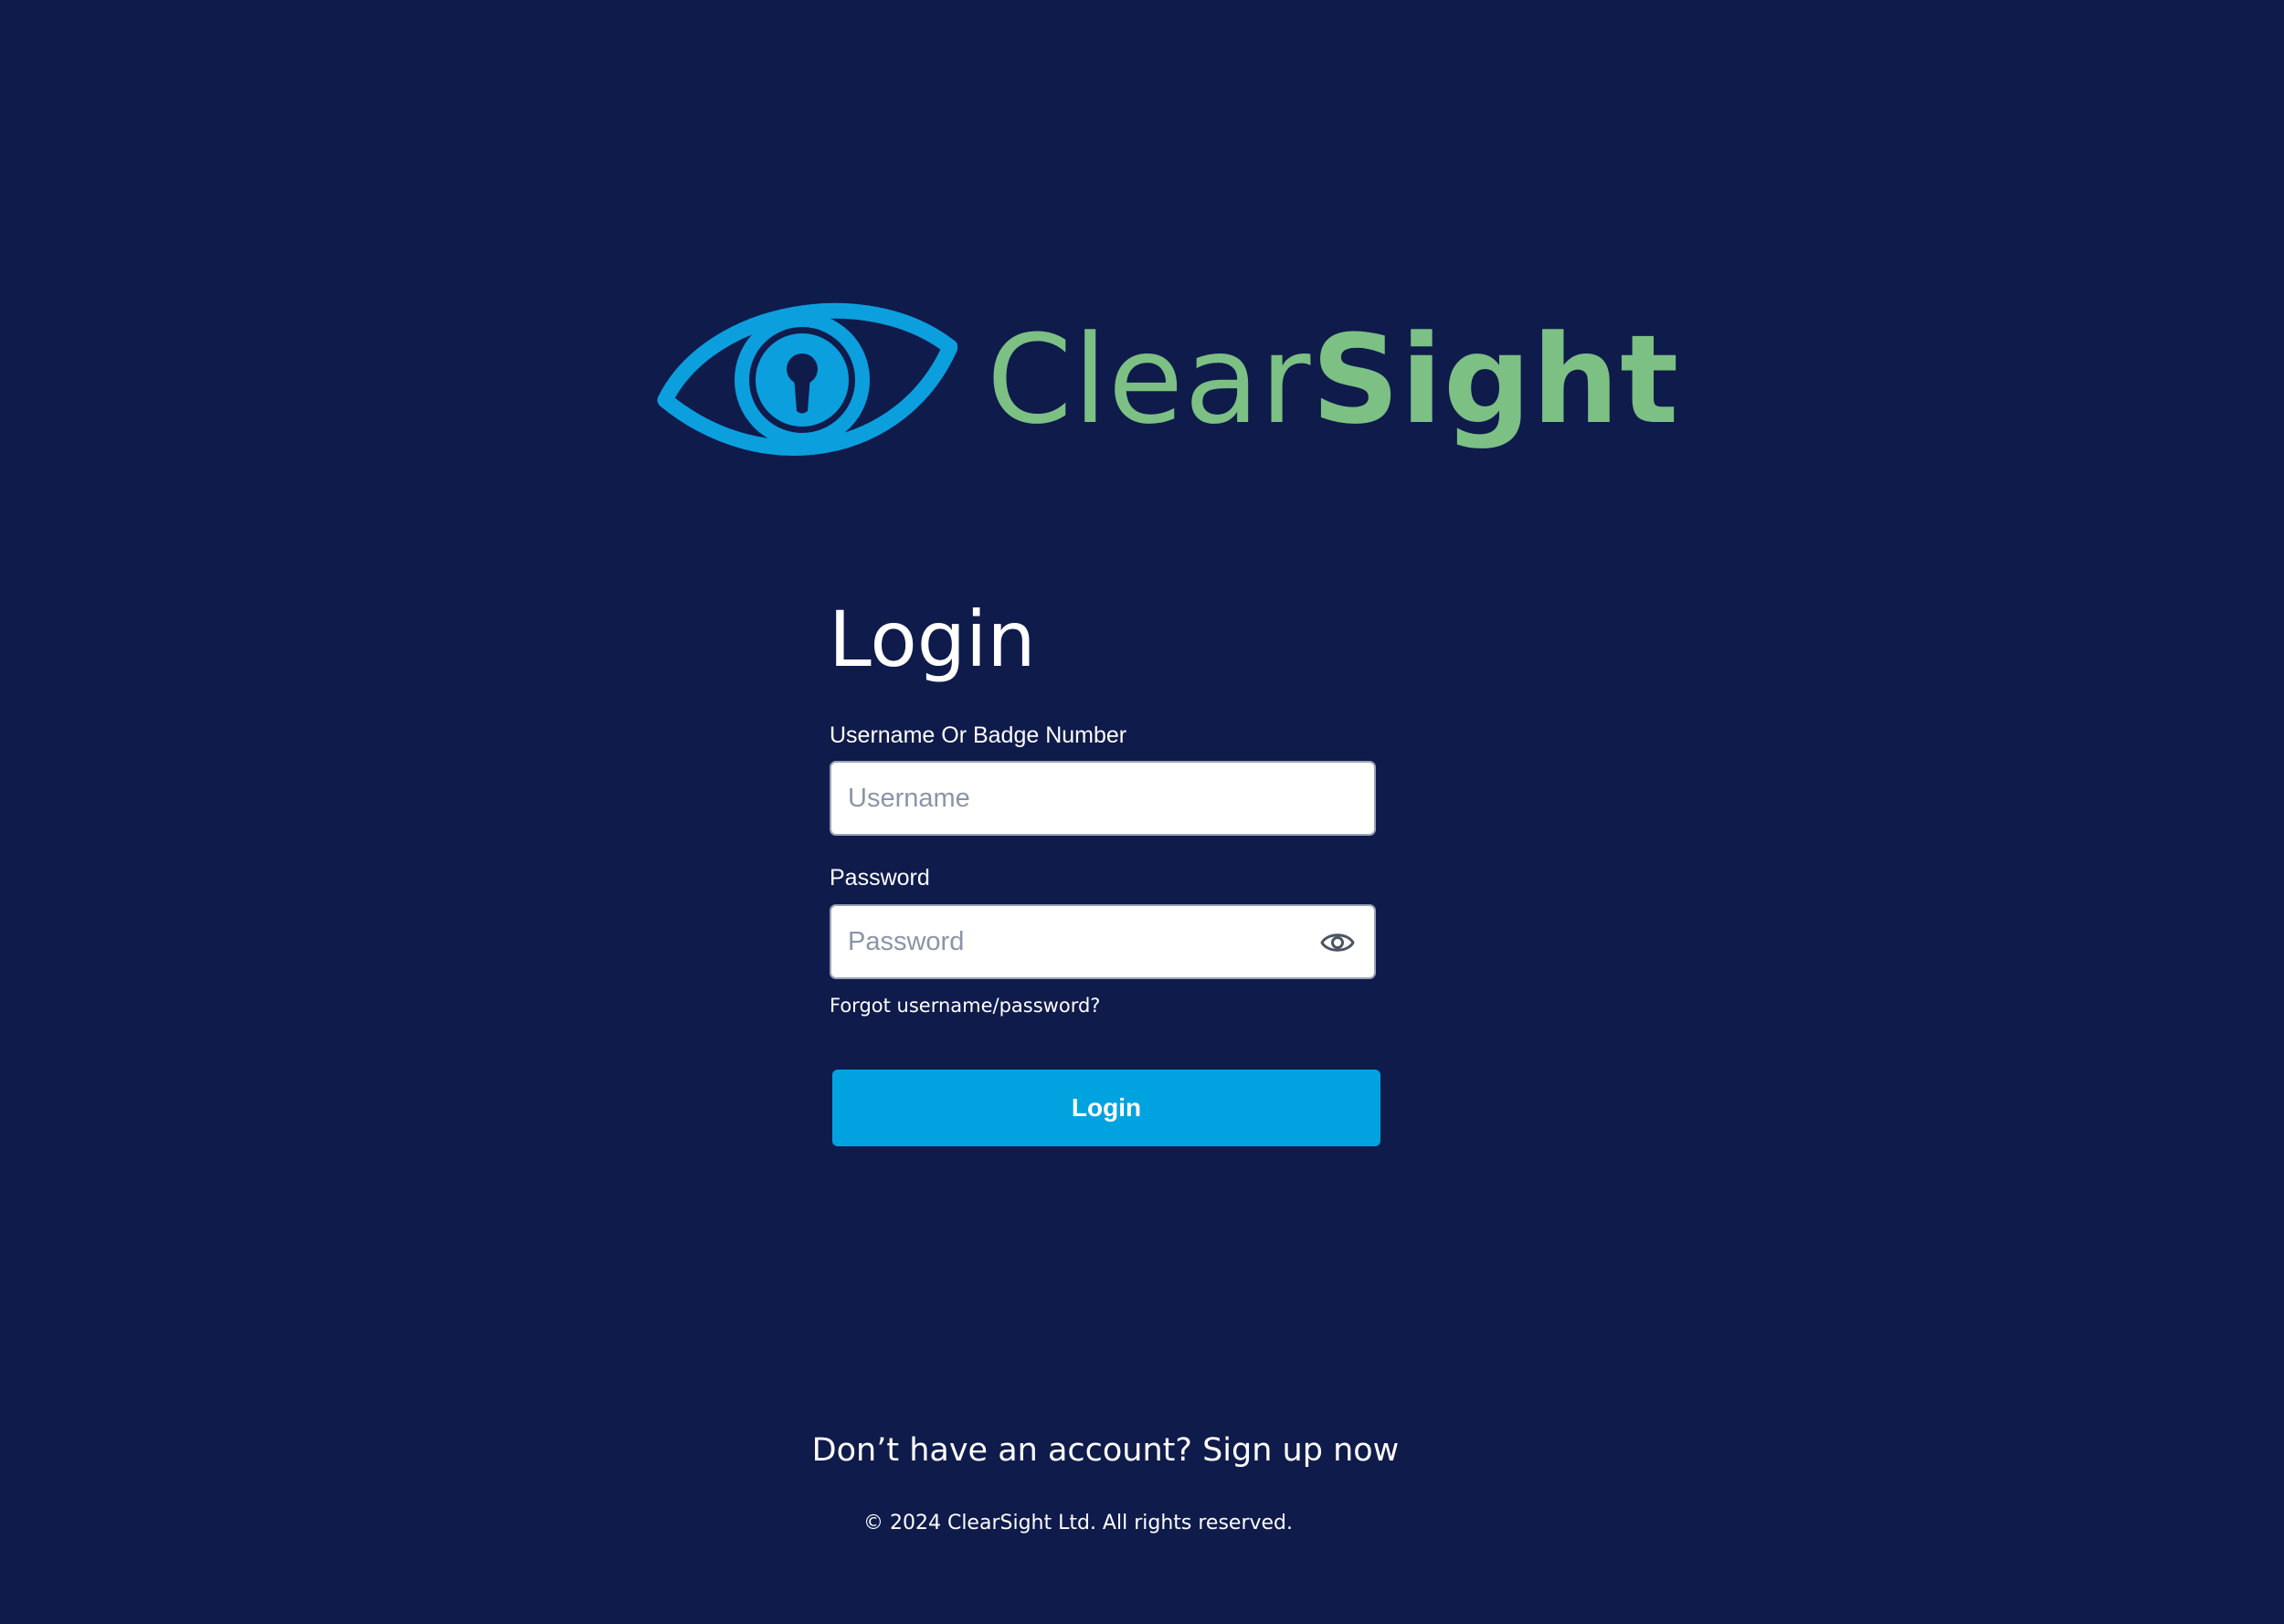 This screenshot has width=2284, height=1624. What do you see at coordinates (932, 639) in the screenshot?
I see `page-title: Login` at bounding box center [932, 639].